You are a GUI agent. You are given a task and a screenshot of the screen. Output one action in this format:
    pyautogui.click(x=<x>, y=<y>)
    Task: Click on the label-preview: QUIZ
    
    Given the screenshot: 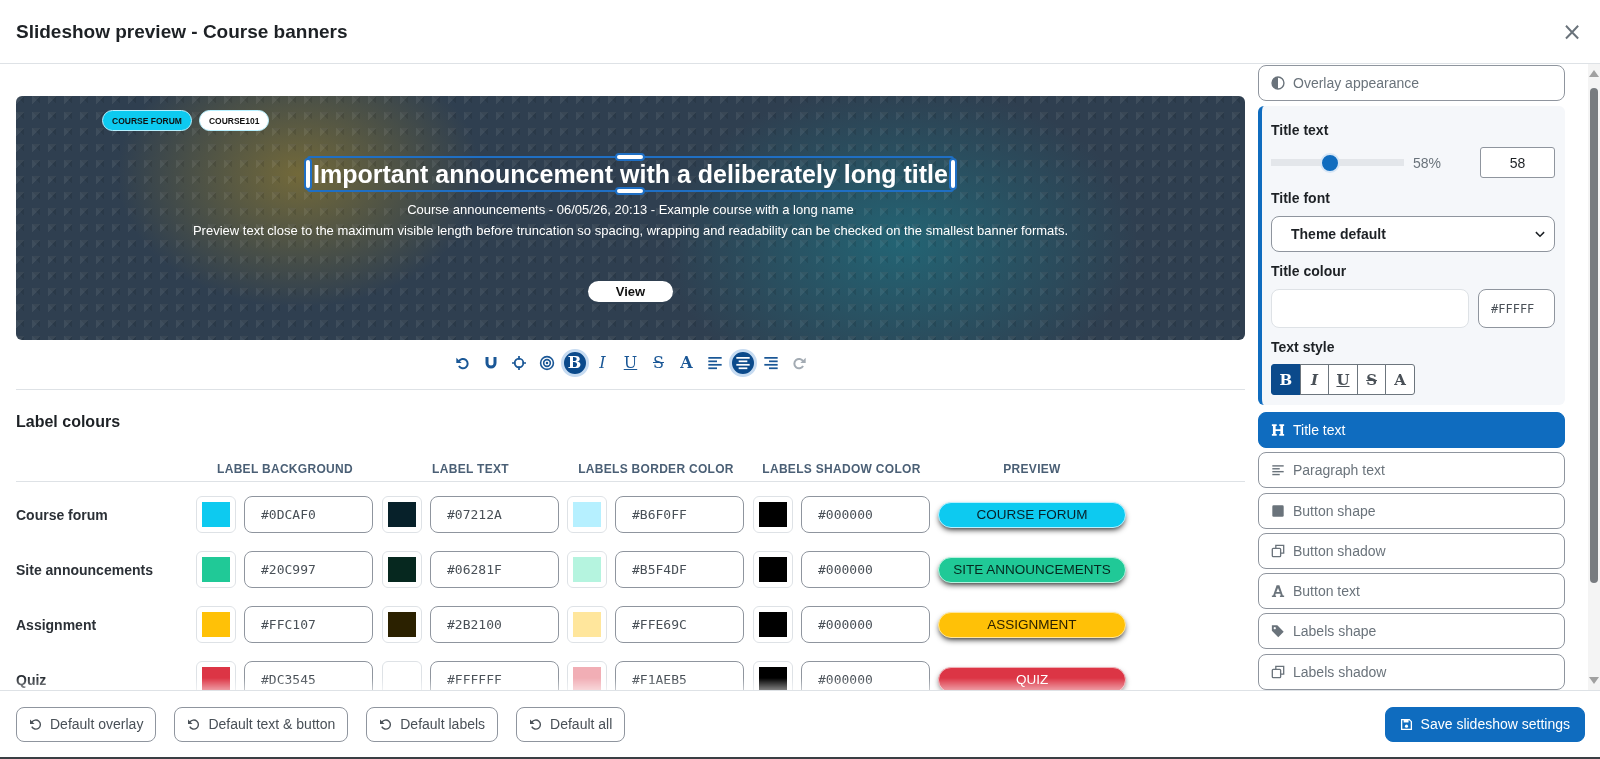 What is the action you would take?
    pyautogui.click(x=1032, y=678)
    